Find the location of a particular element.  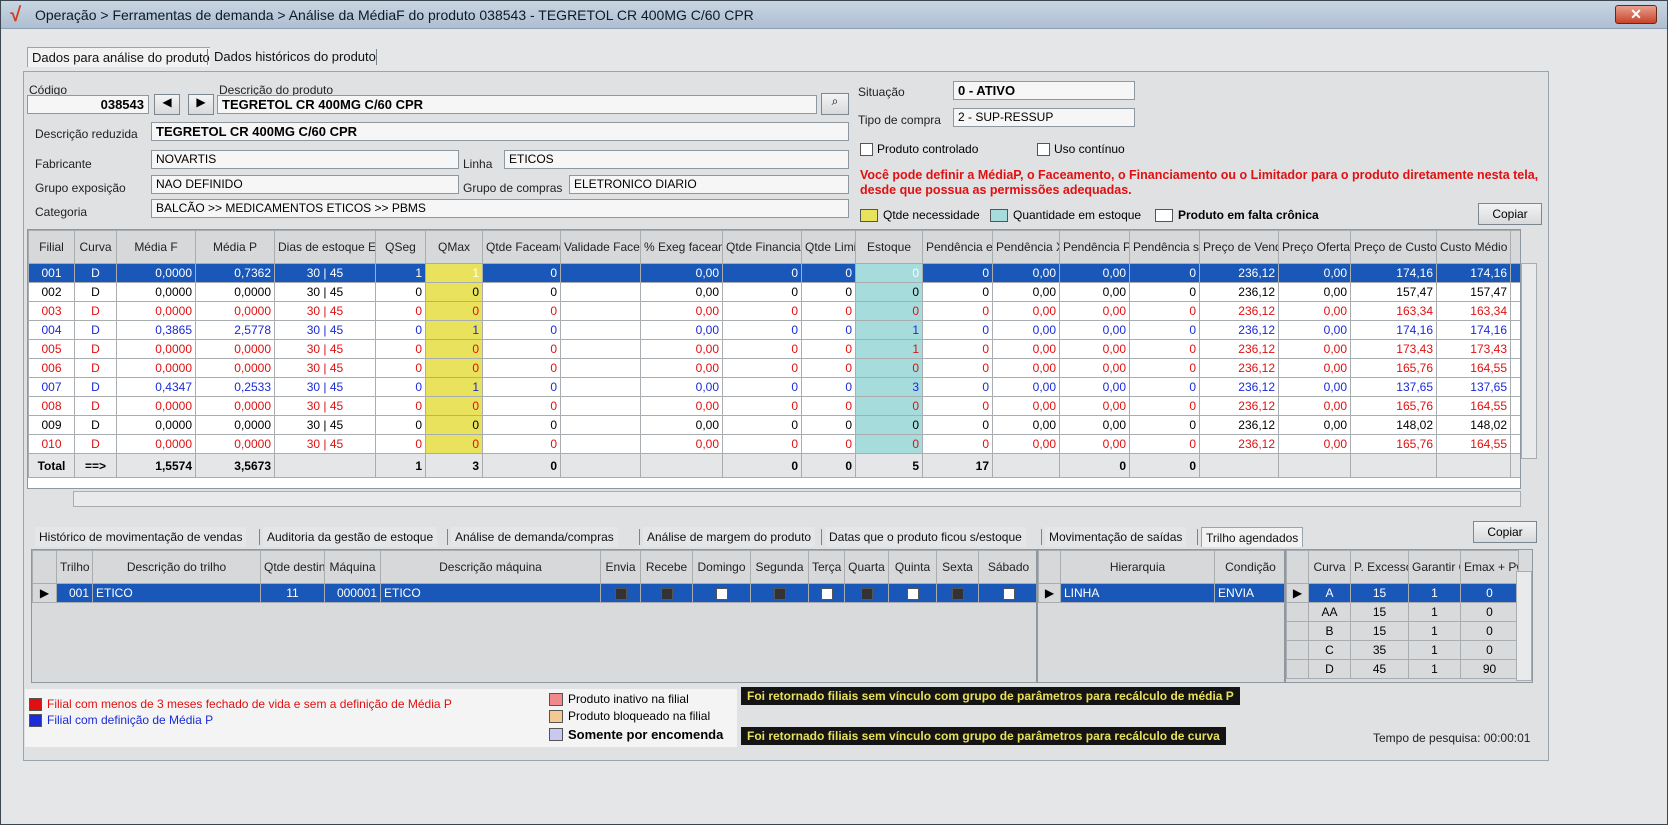

curva-cell: 15 is located at coordinates (1379, 631).